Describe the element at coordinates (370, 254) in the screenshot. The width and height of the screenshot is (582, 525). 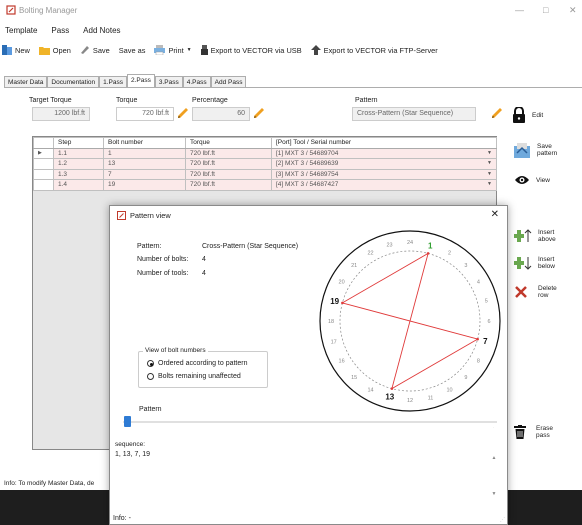
I see `bolt-number-22: 22` at that location.